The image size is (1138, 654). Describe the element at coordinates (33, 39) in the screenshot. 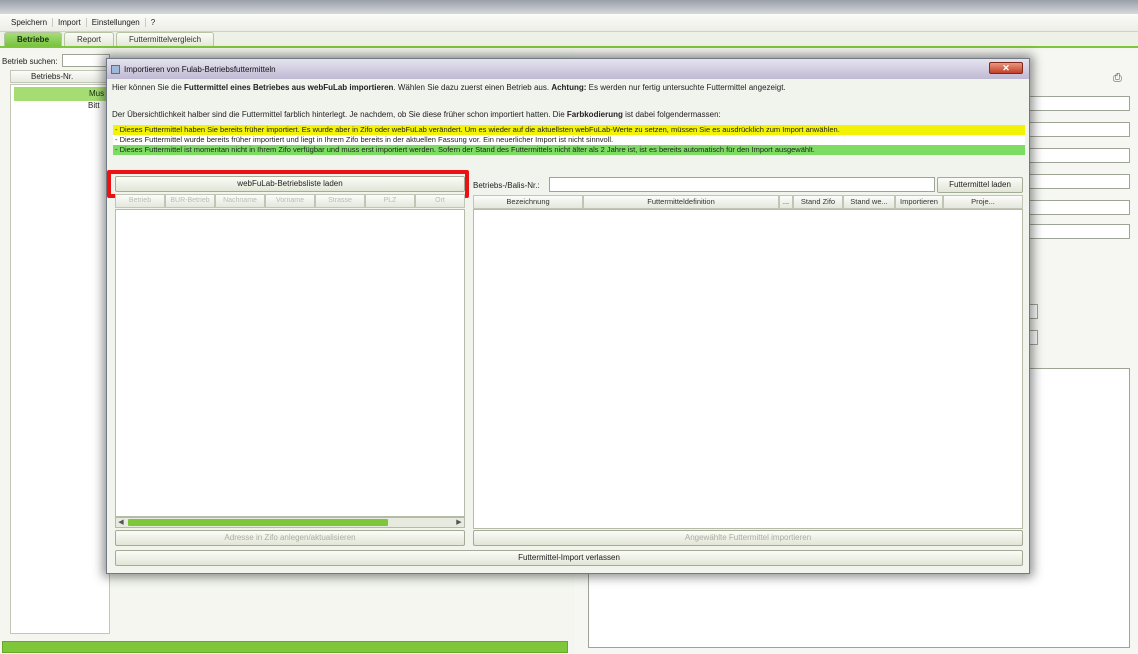

I see `tab-betriebe: Betriebe` at that location.